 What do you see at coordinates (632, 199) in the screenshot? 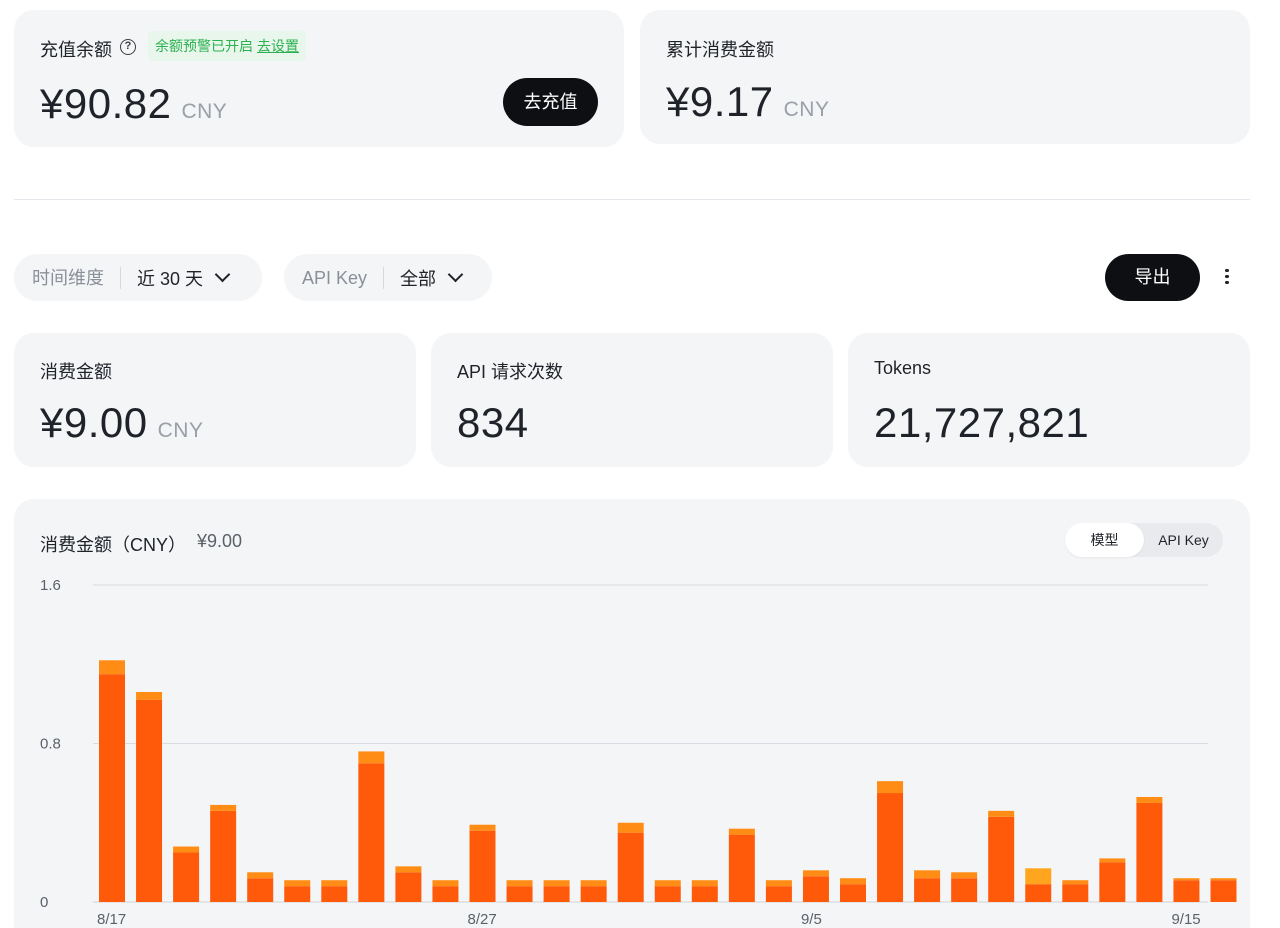
I see `section-divider` at bounding box center [632, 199].